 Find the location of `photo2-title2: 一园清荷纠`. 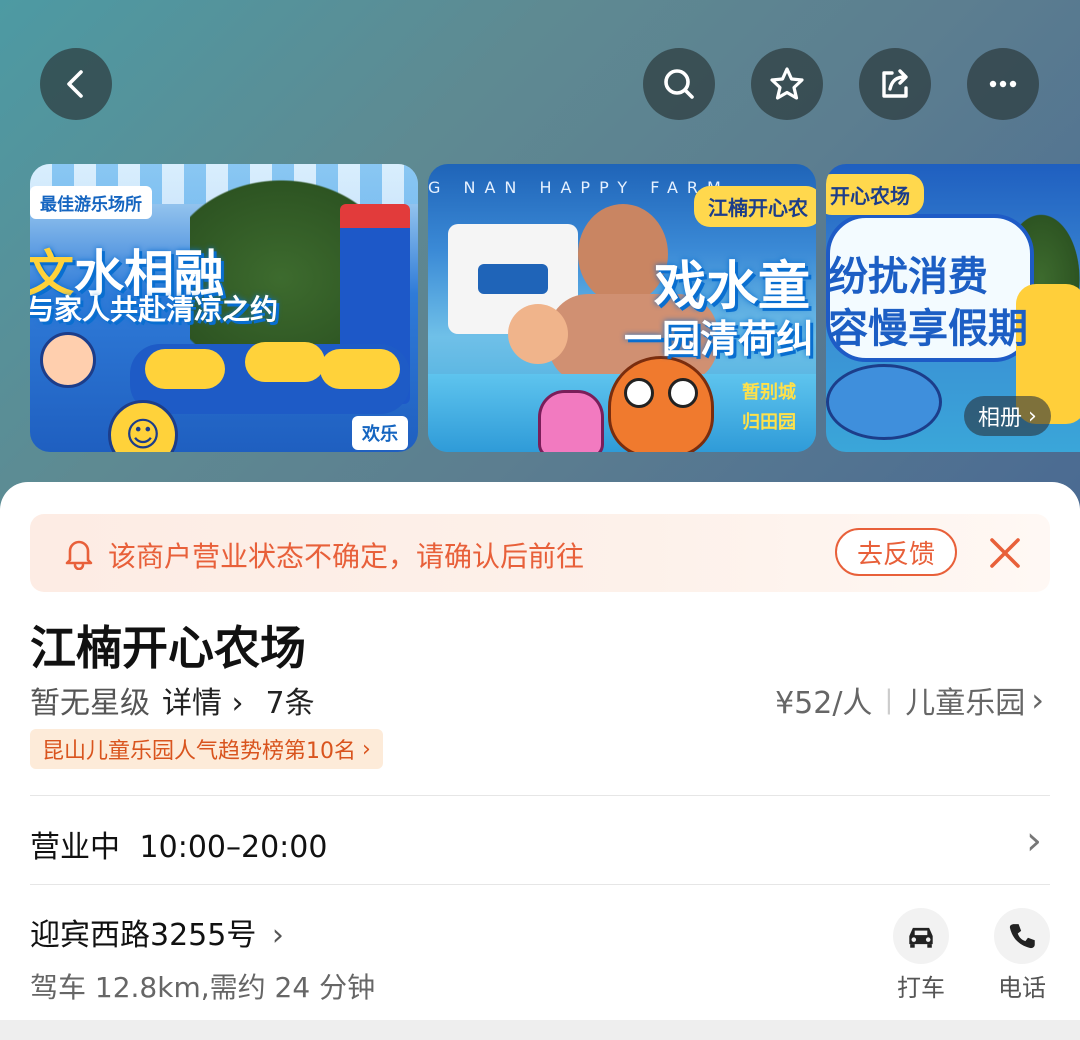

photo2-title2: 一园清荷纠 is located at coordinates (719, 339).